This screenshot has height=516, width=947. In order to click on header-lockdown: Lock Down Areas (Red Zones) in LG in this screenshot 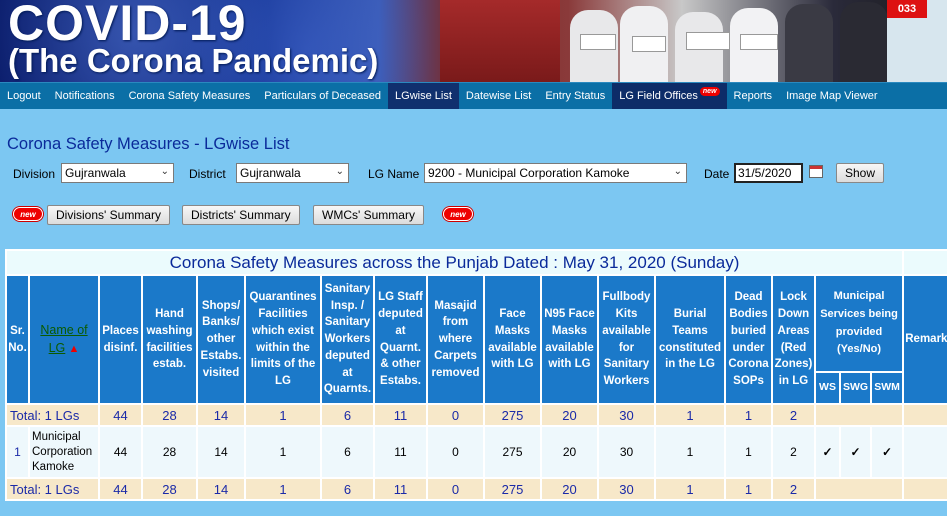, I will do `click(793, 339)`.